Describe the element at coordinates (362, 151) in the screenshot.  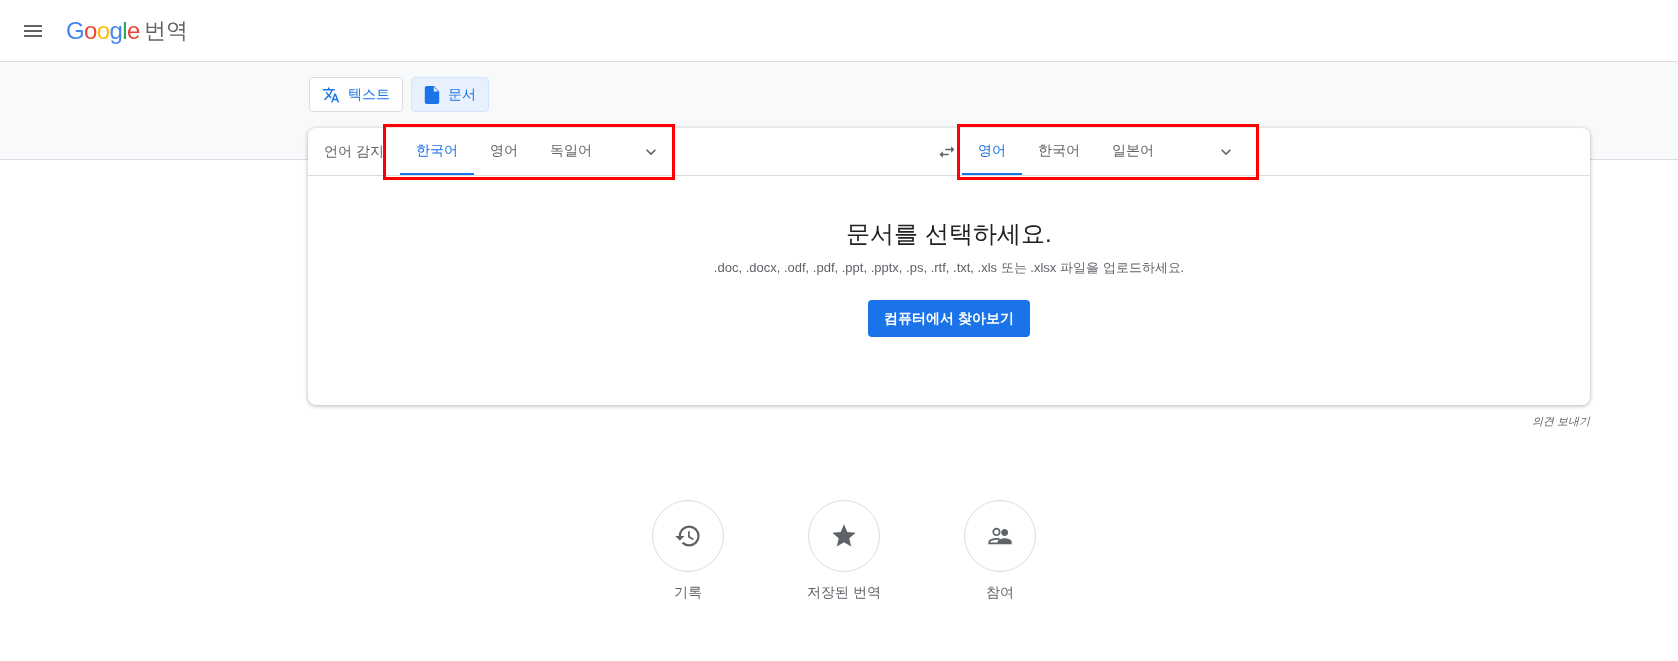
I see `detect-language-tab: 언어 감지` at that location.